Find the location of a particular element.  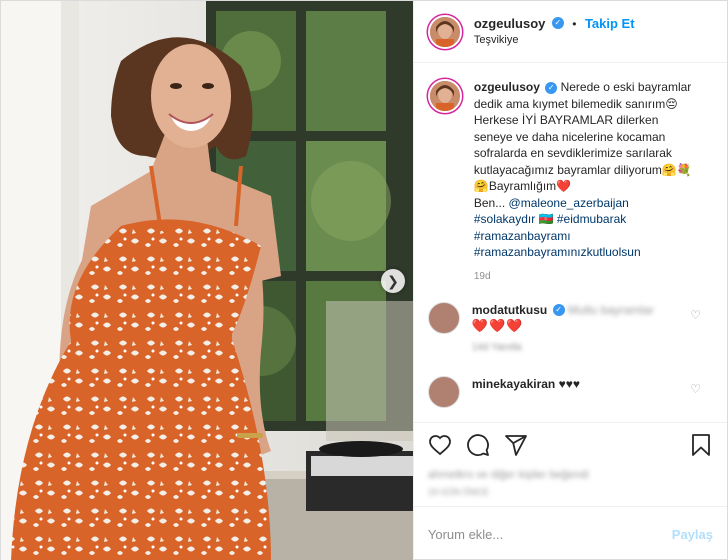

add-comment-bar: Paylaş is located at coordinates (570, 533).